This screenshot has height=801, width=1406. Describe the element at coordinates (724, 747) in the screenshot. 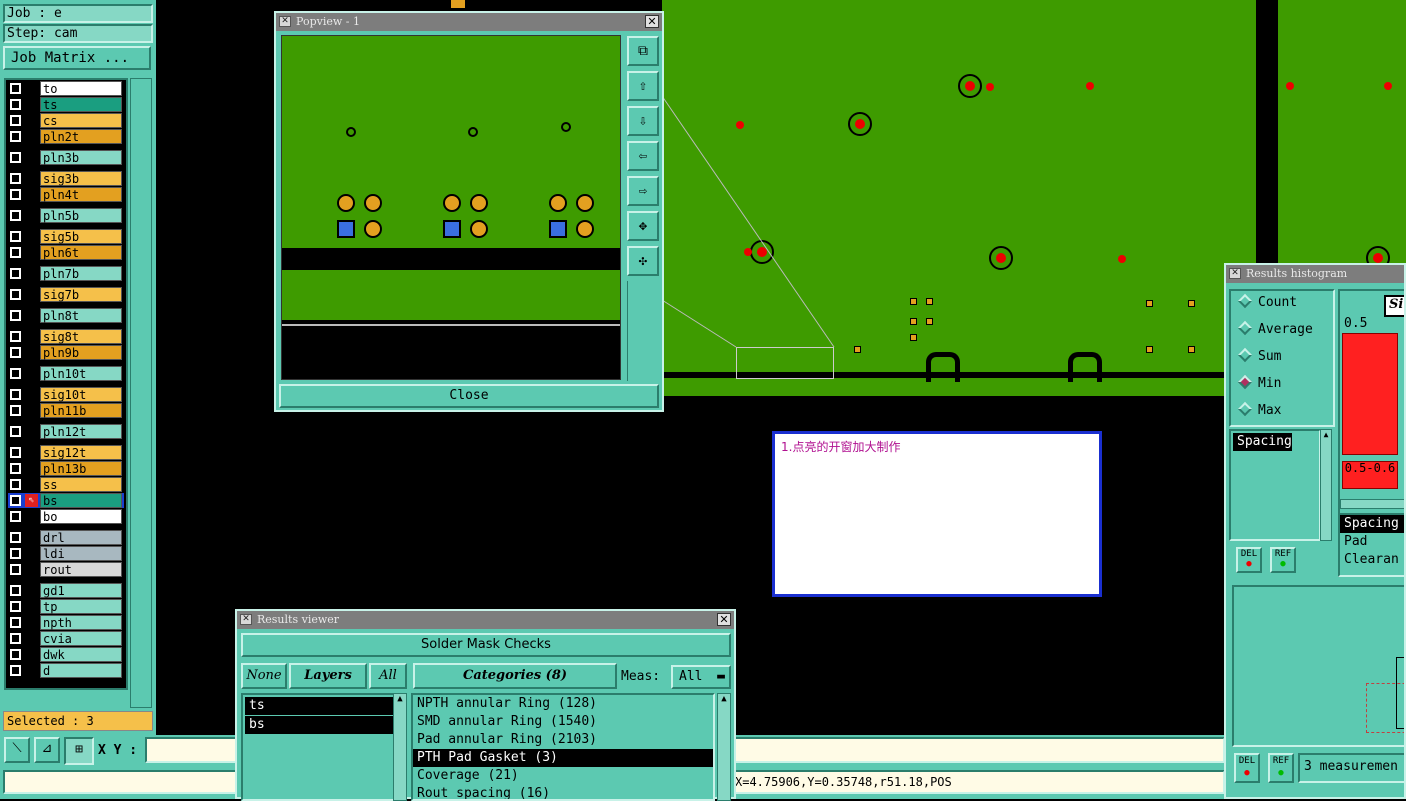

I see `categories-scrollbar: ▲` at that location.